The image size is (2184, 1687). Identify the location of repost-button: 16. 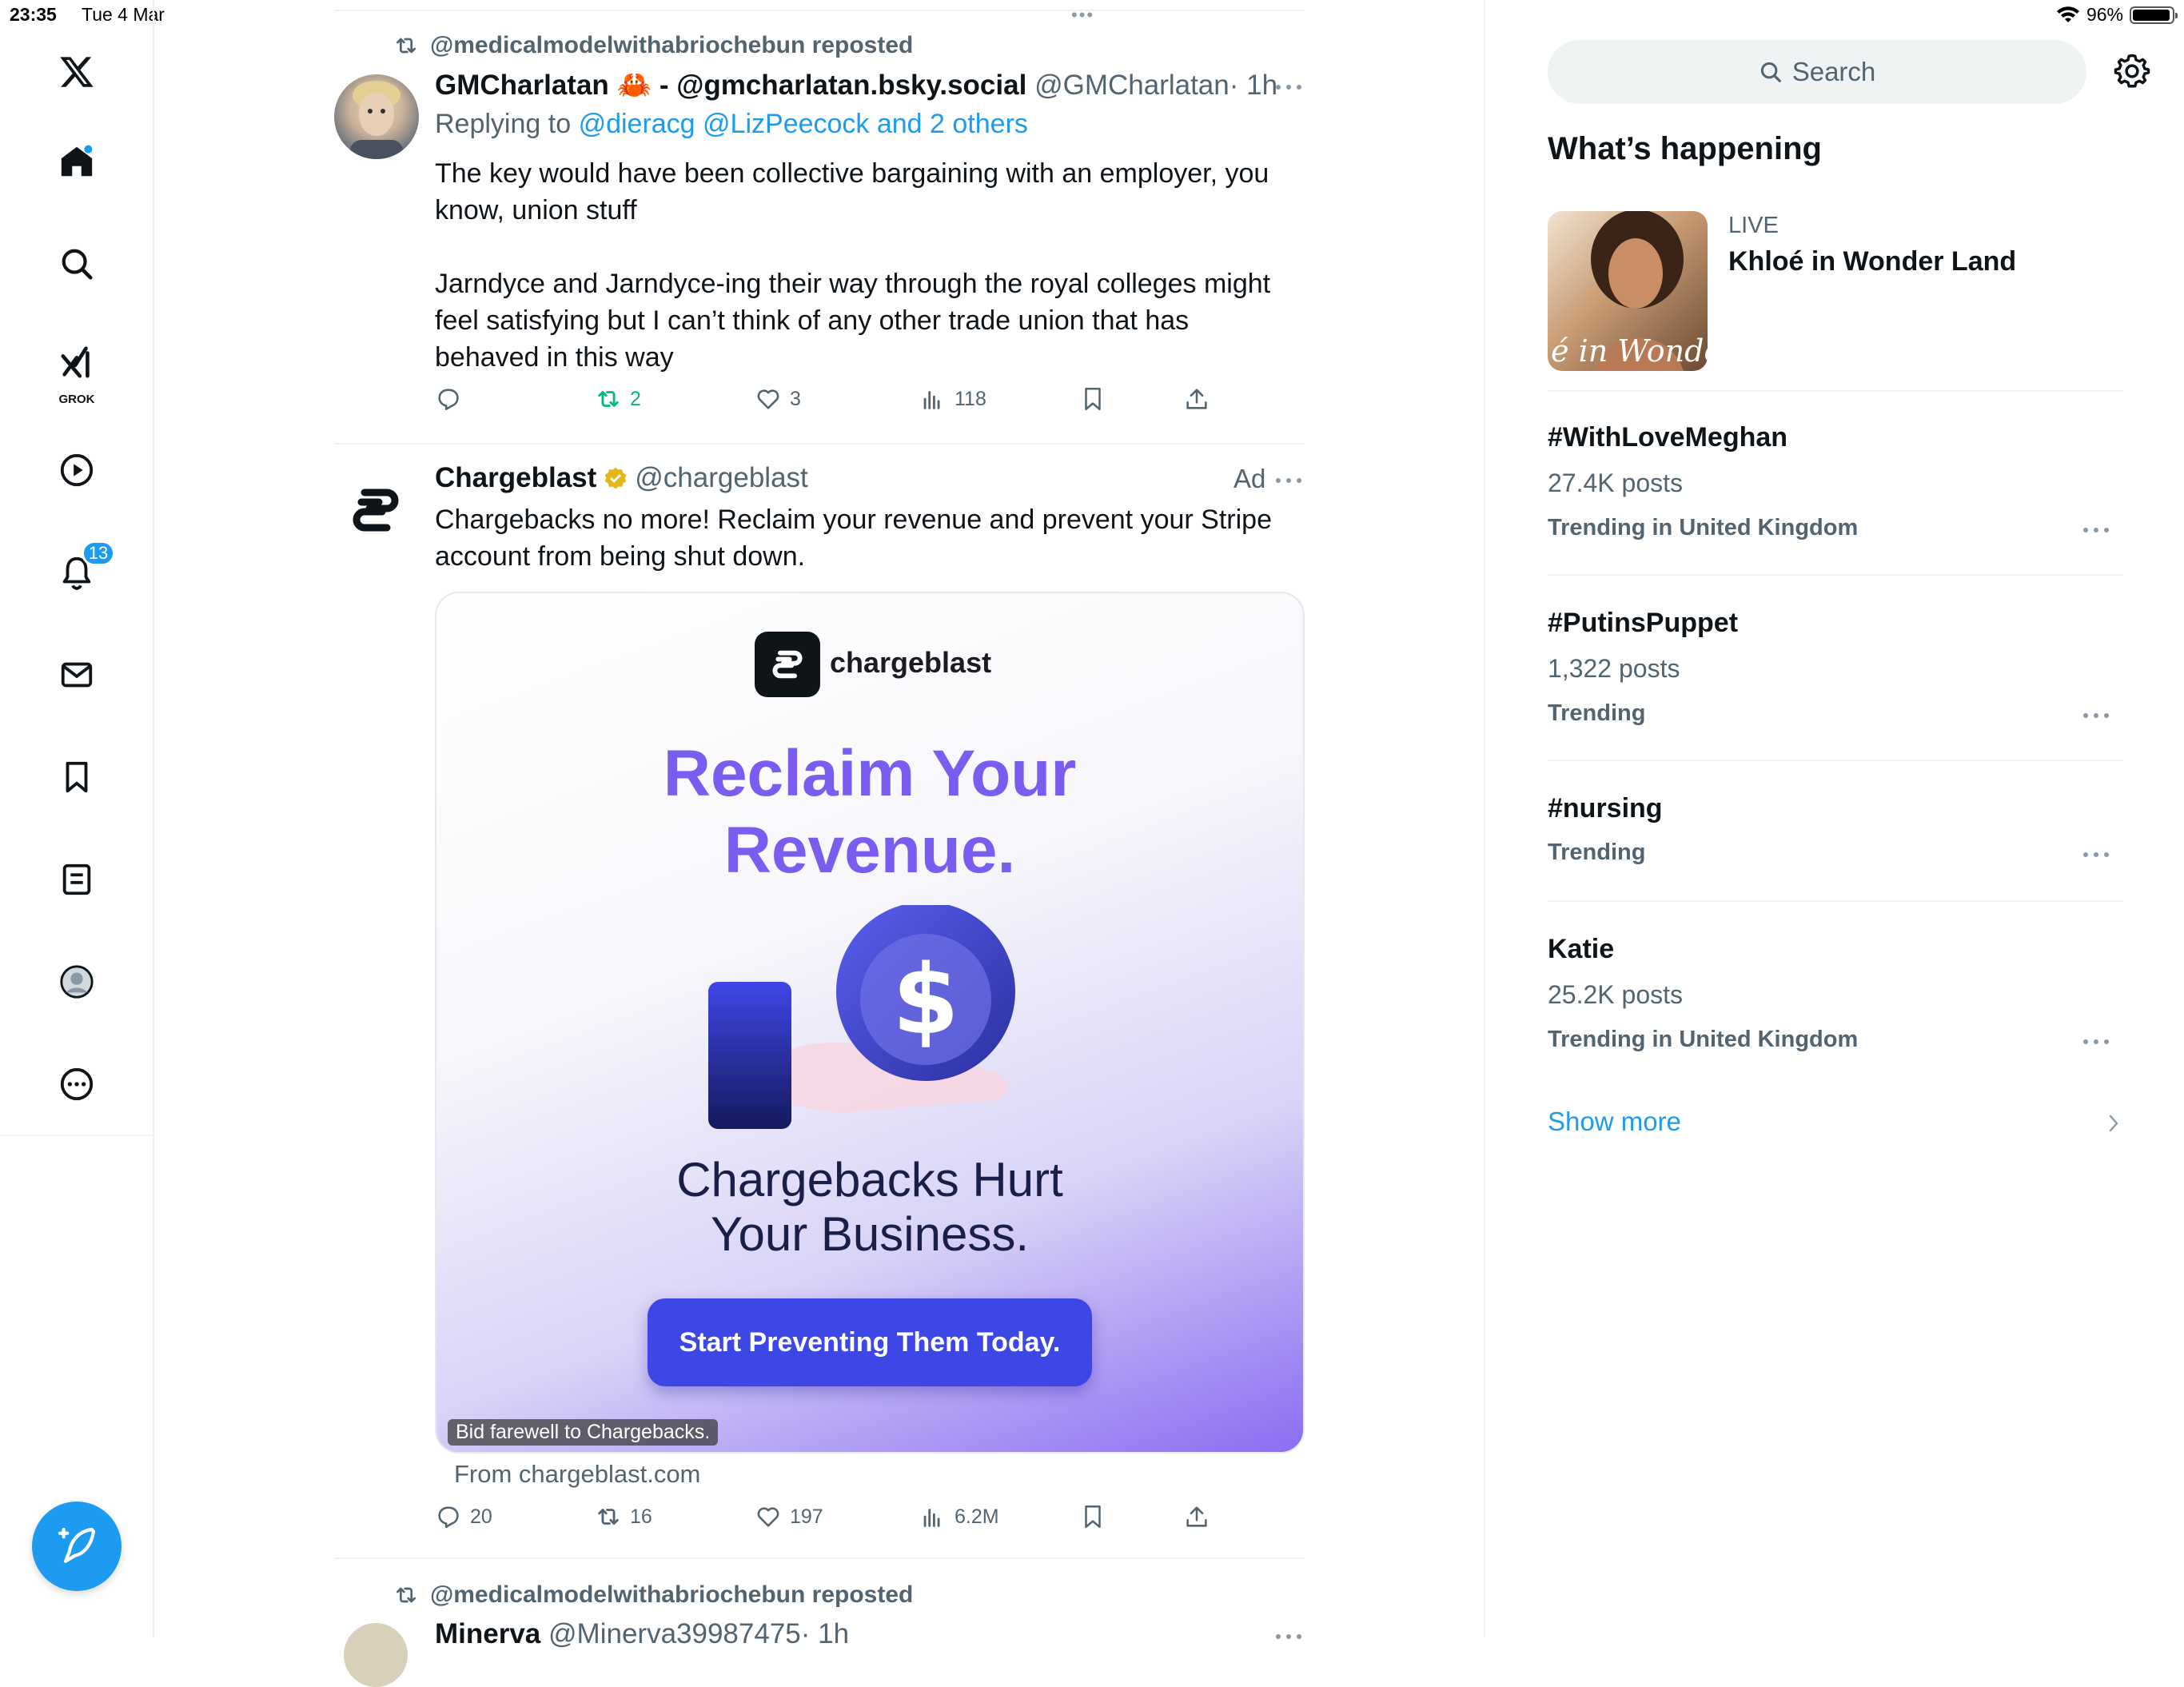
(623, 1516).